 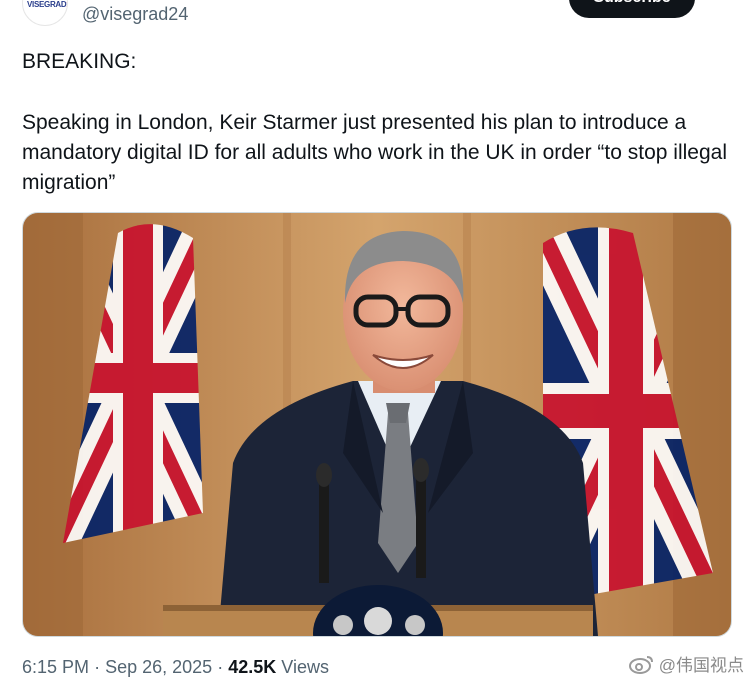 I want to click on views-label: Views, so click(x=305, y=667).